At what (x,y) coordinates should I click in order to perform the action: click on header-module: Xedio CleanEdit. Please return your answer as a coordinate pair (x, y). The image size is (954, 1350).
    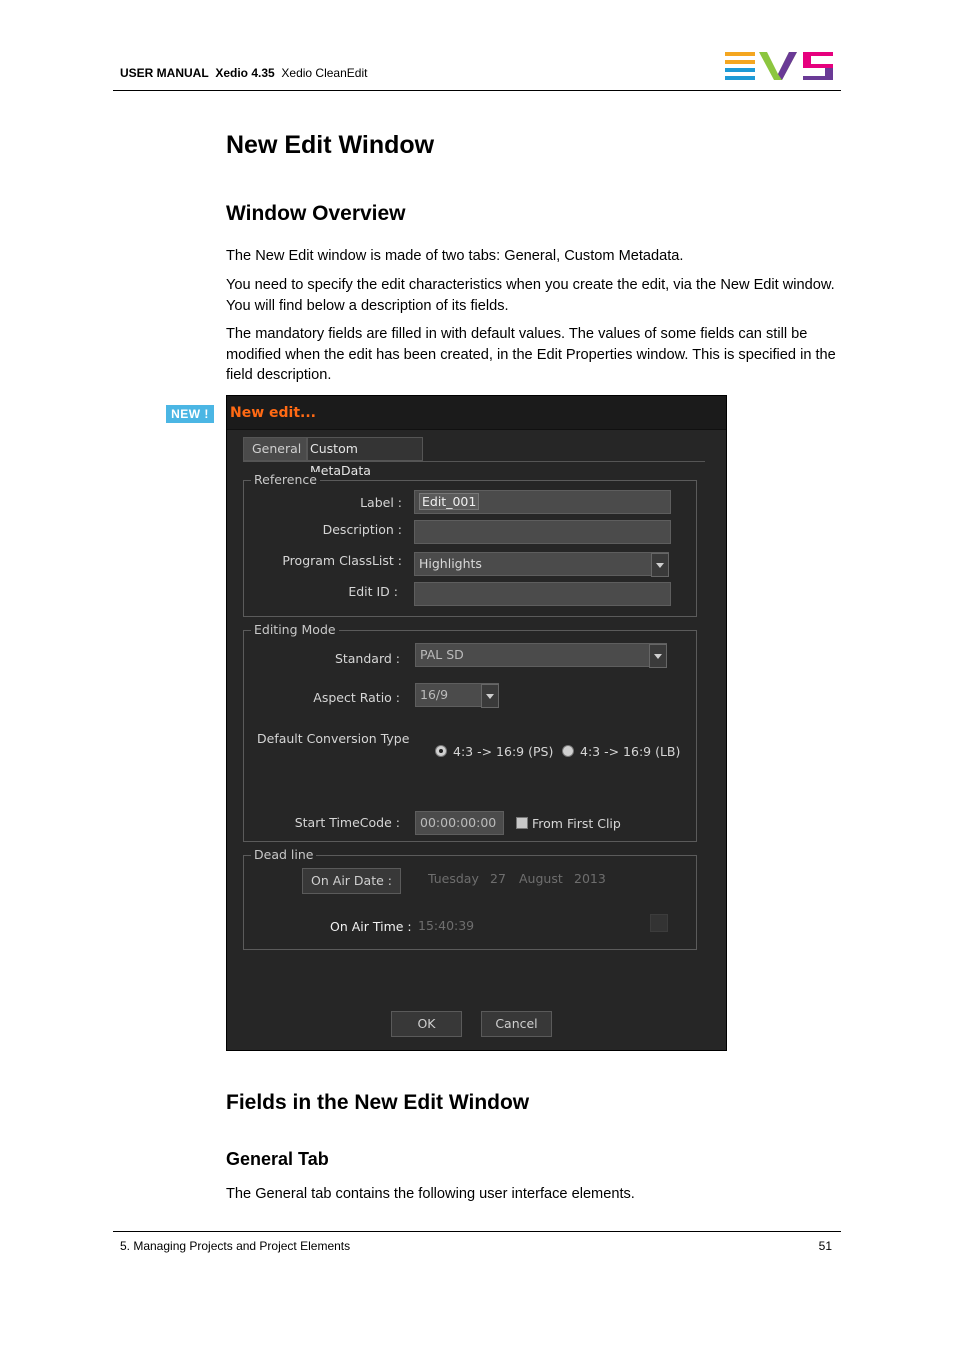
    Looking at the image, I should click on (324, 73).